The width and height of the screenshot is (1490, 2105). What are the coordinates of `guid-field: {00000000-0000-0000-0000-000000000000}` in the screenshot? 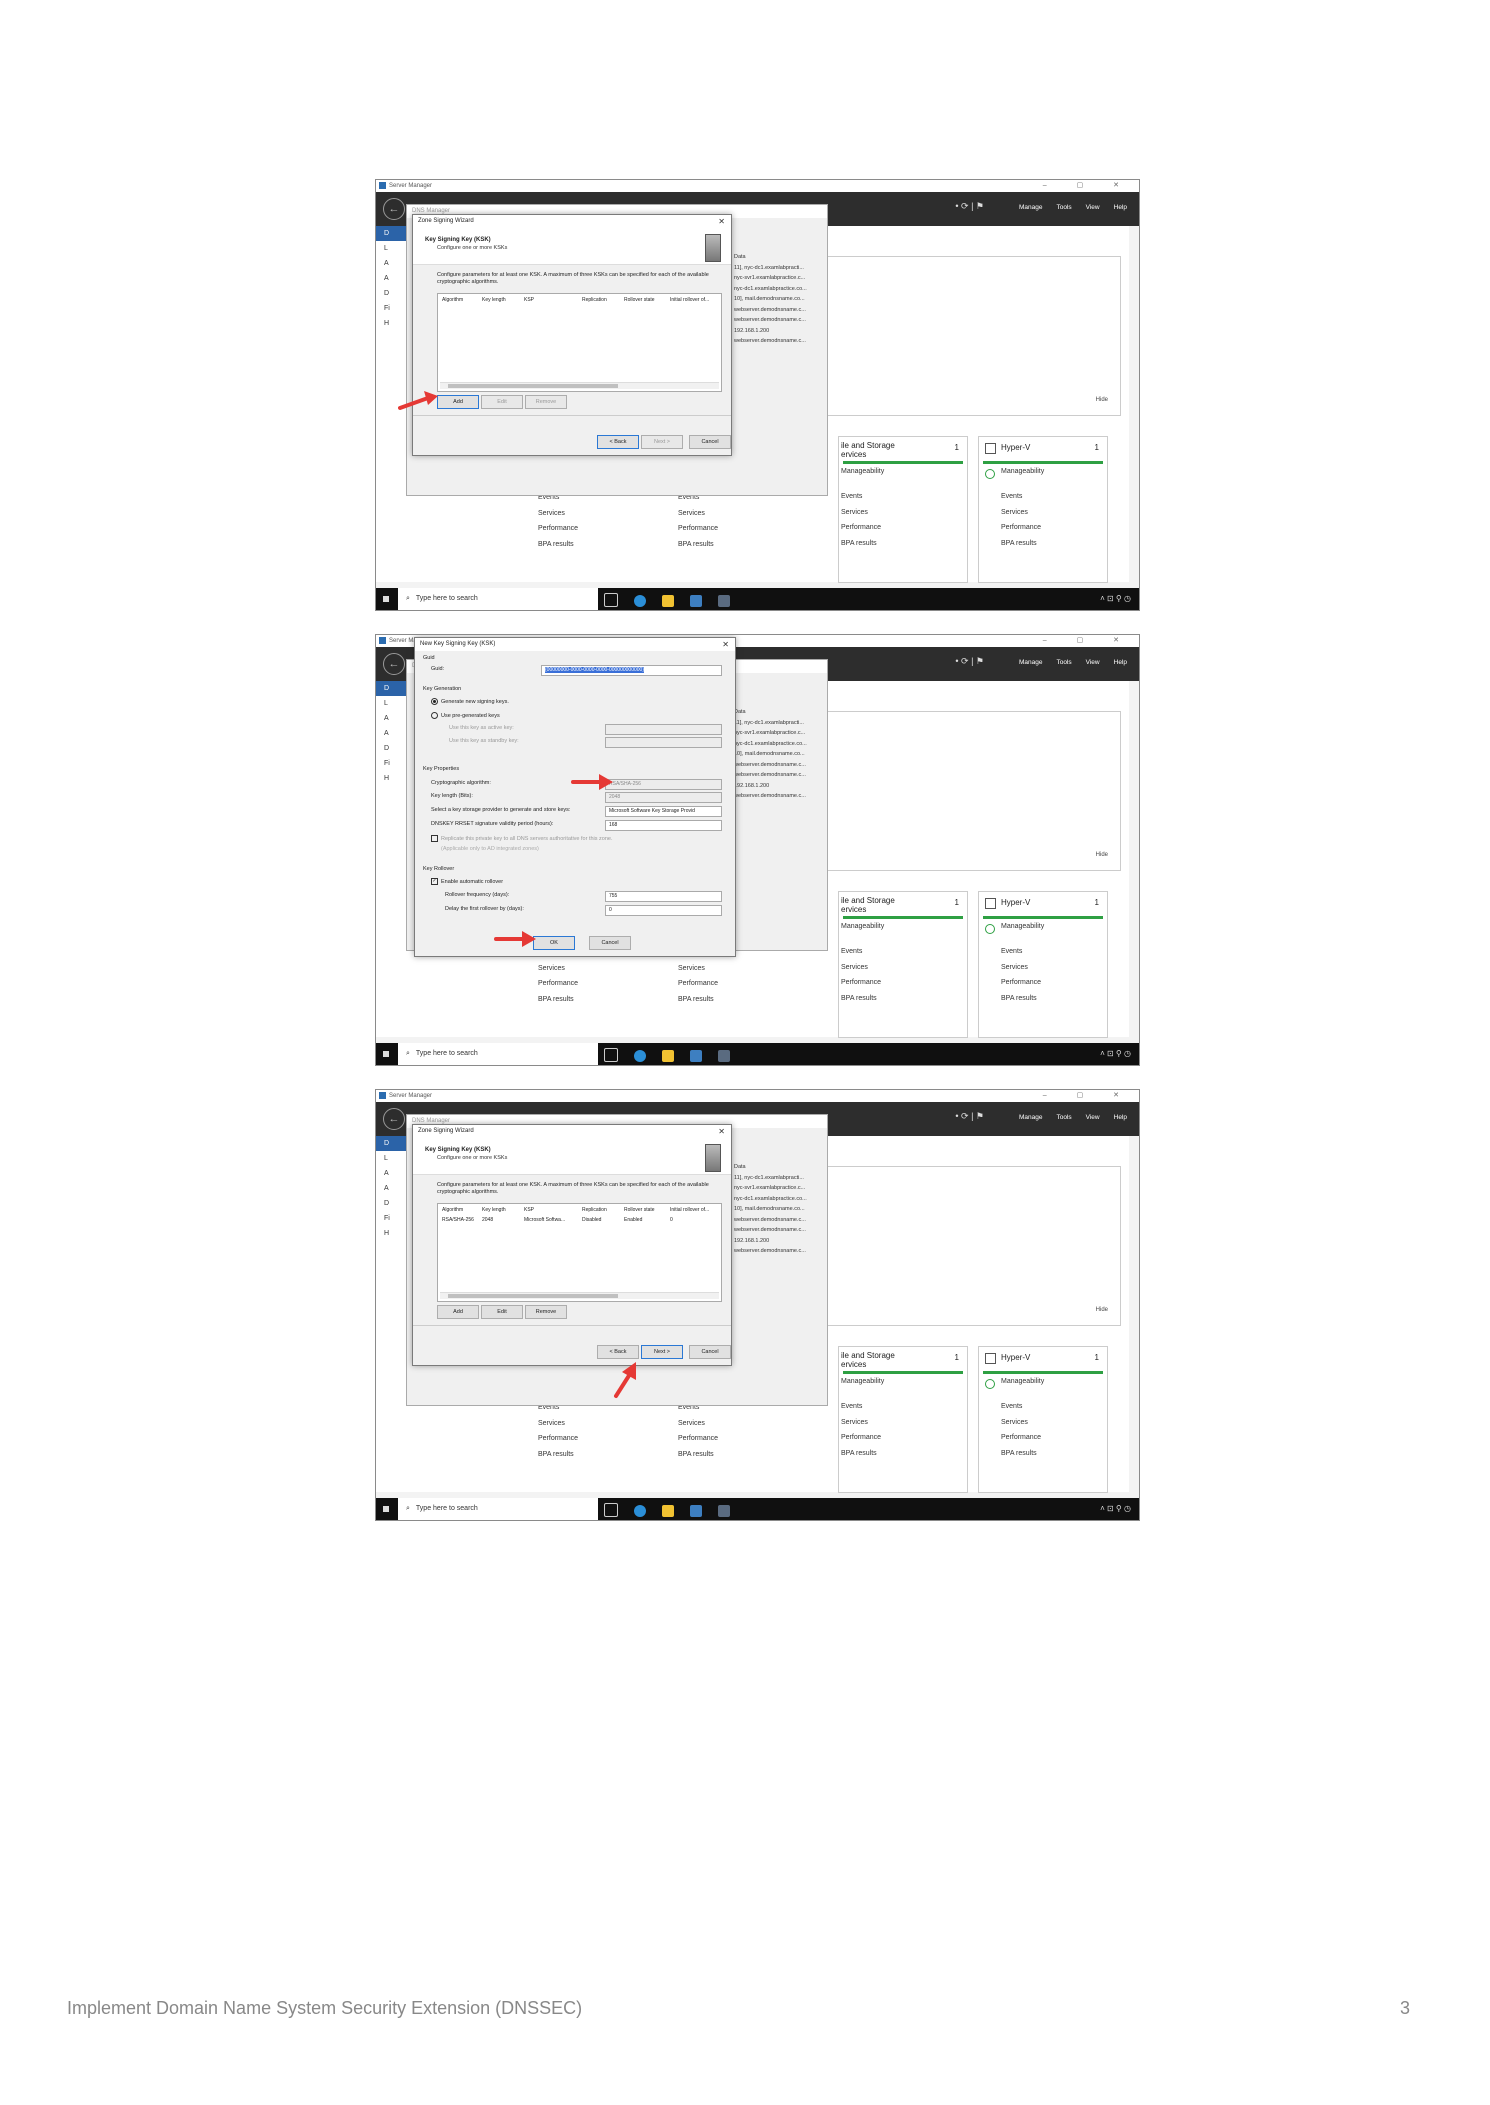 It's located at (631, 670).